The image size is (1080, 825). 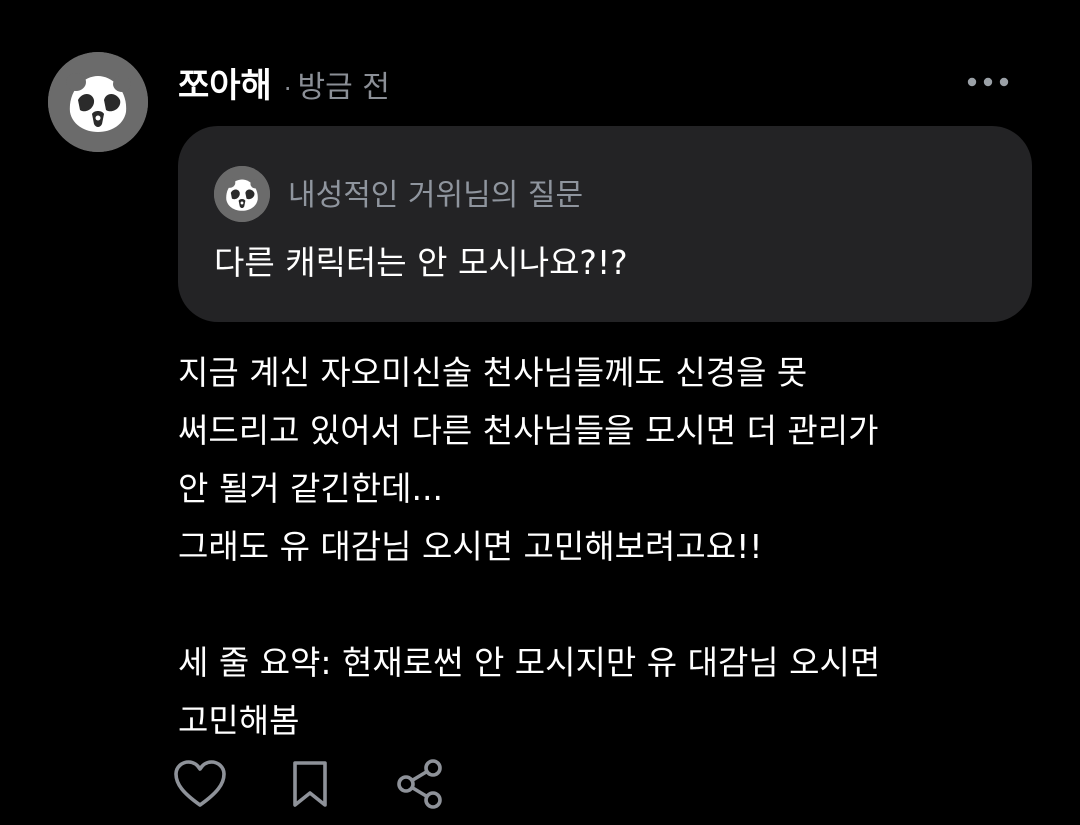 I want to click on post-header: 쪼아해 · 방금 전, so click(x=284, y=82).